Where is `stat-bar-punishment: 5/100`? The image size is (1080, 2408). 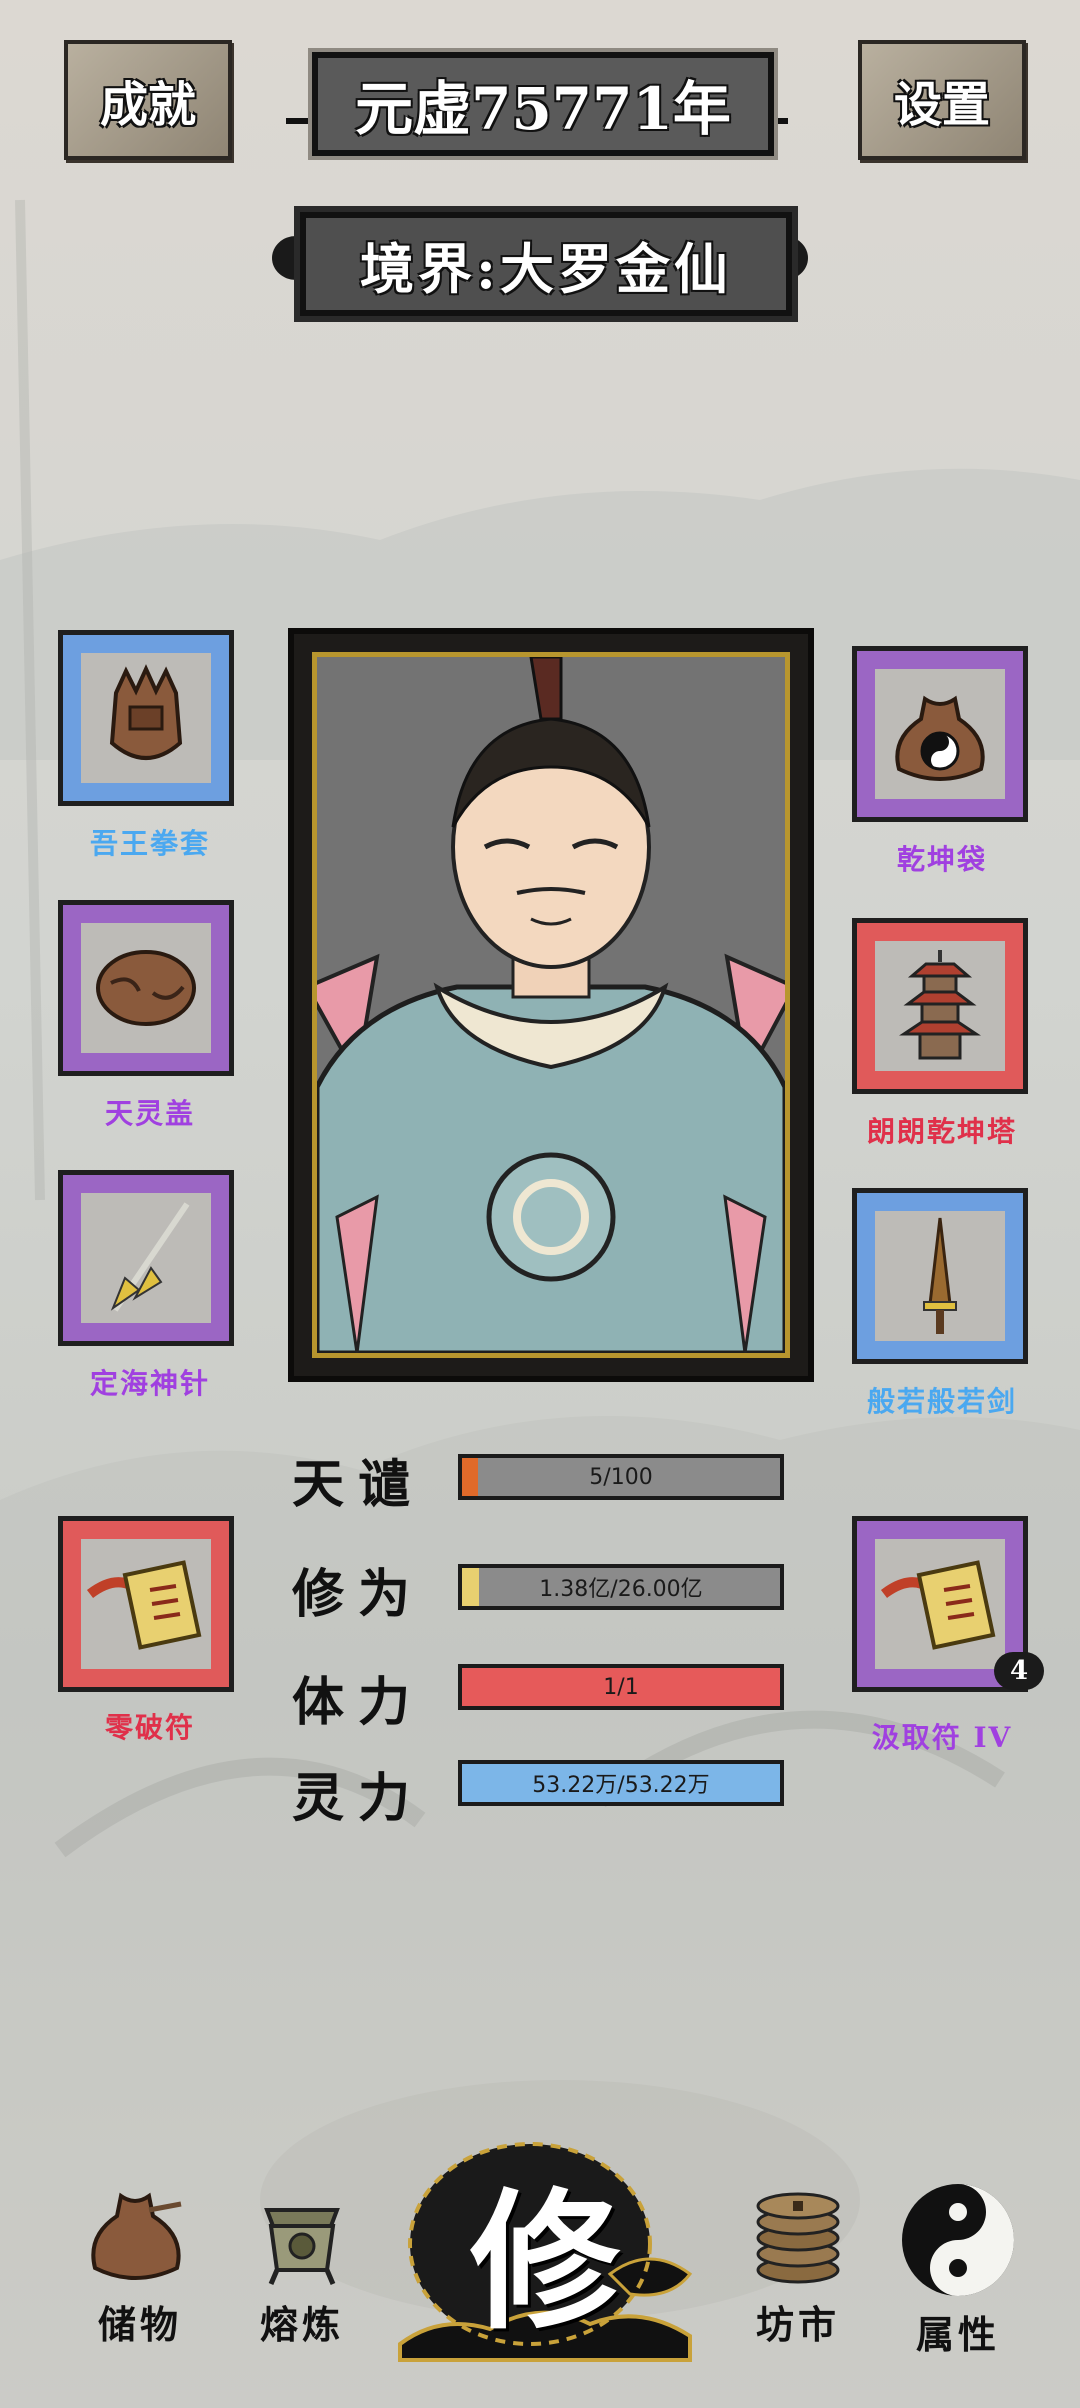
stat-bar-punishment: 5/100 is located at coordinates (621, 1477).